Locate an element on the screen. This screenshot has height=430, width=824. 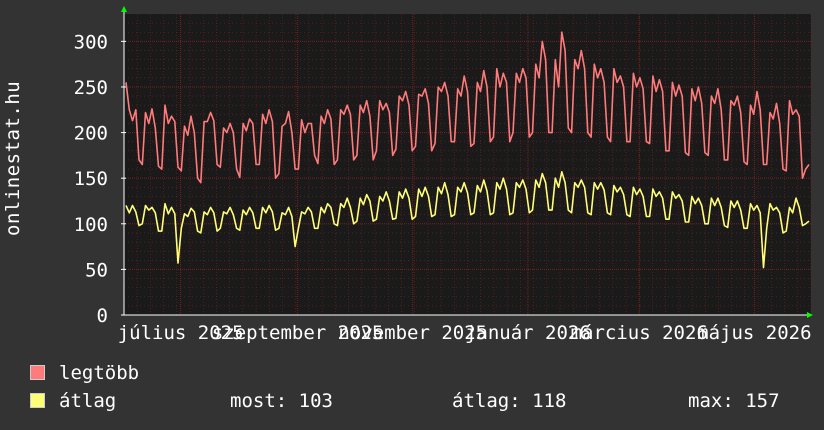
legend-item-max: legtöbb is located at coordinates (84, 373).